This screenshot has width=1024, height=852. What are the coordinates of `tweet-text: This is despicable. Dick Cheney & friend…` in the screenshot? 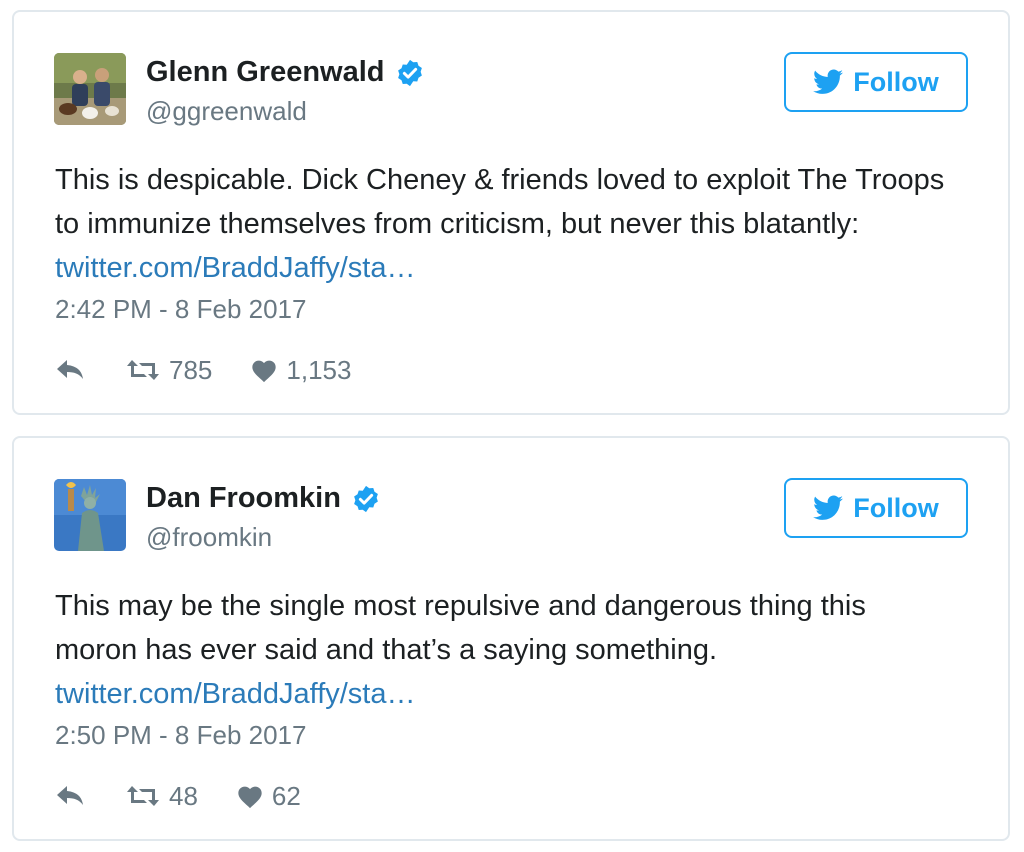 It's located at (505, 224).